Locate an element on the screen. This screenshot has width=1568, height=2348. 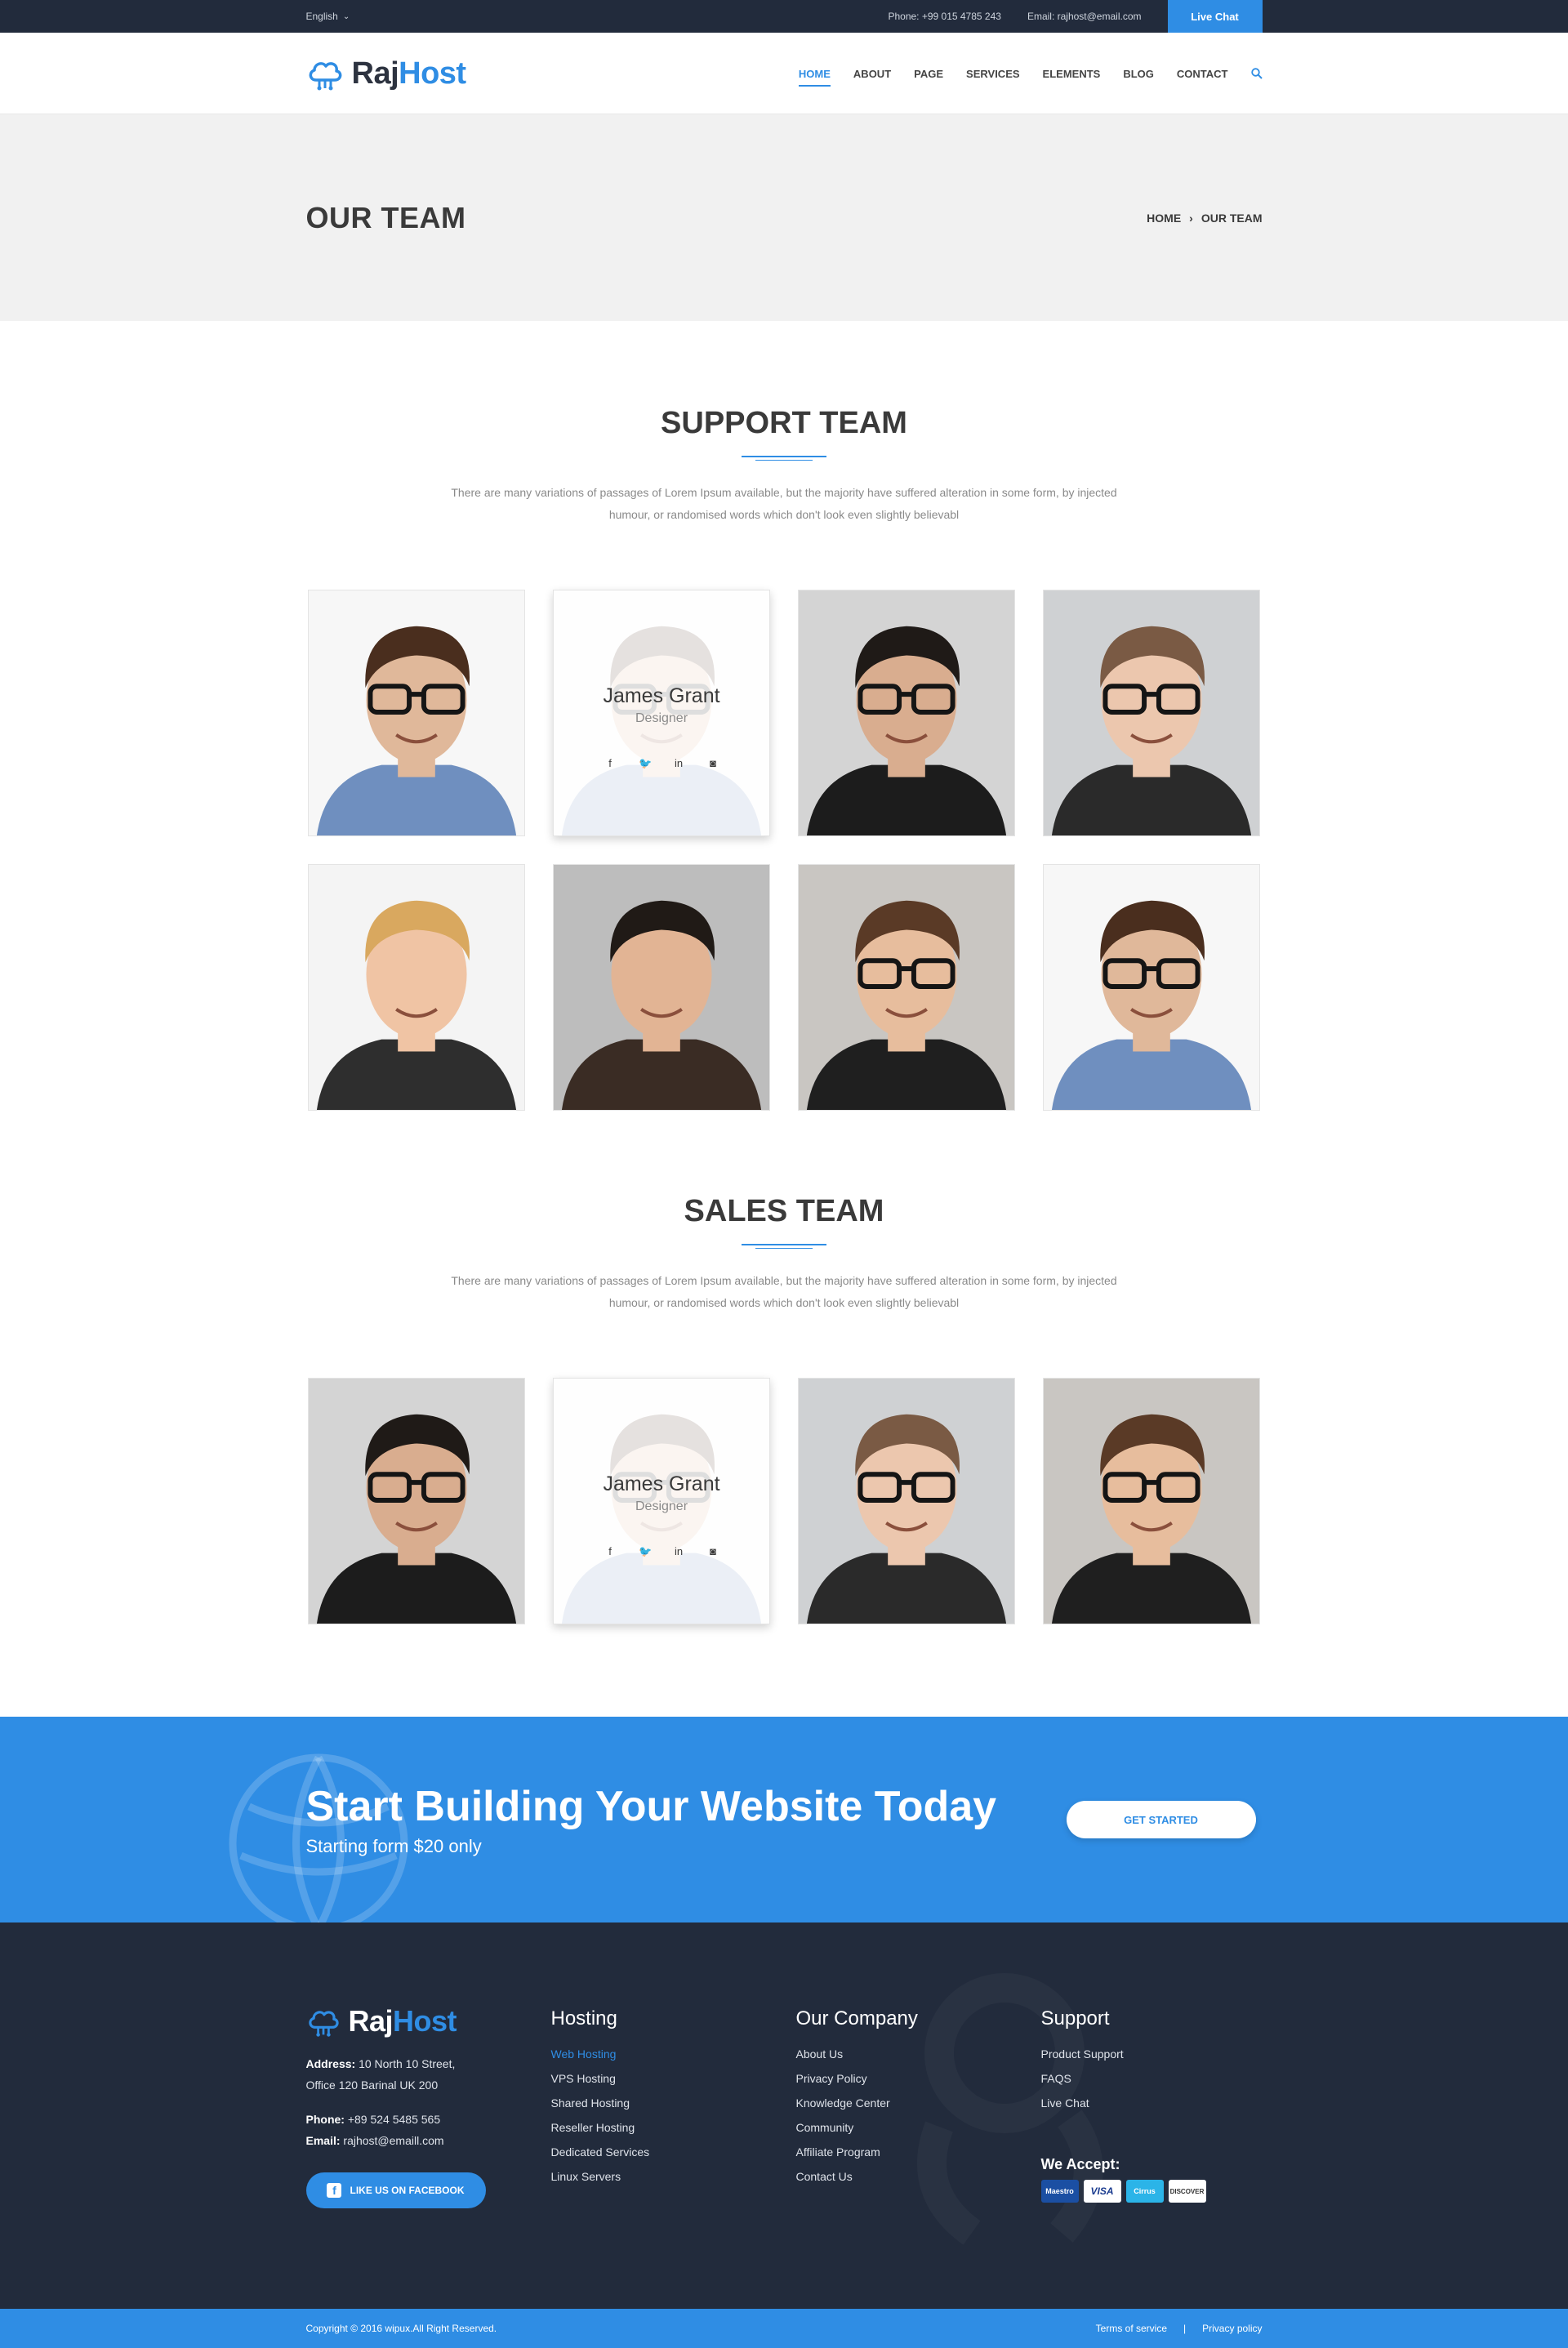
language-selector: English ⌄ is located at coordinates (328, 17).